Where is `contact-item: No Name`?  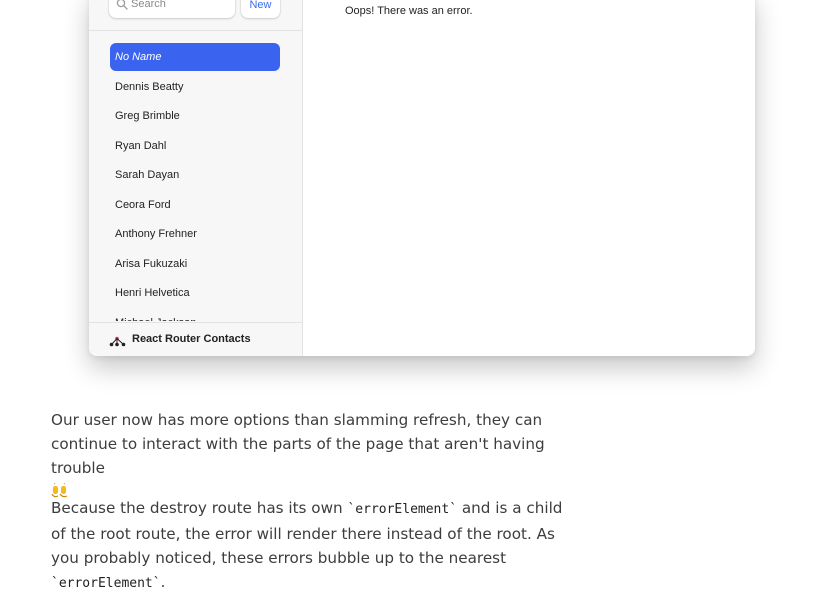 contact-item: No Name is located at coordinates (195, 57).